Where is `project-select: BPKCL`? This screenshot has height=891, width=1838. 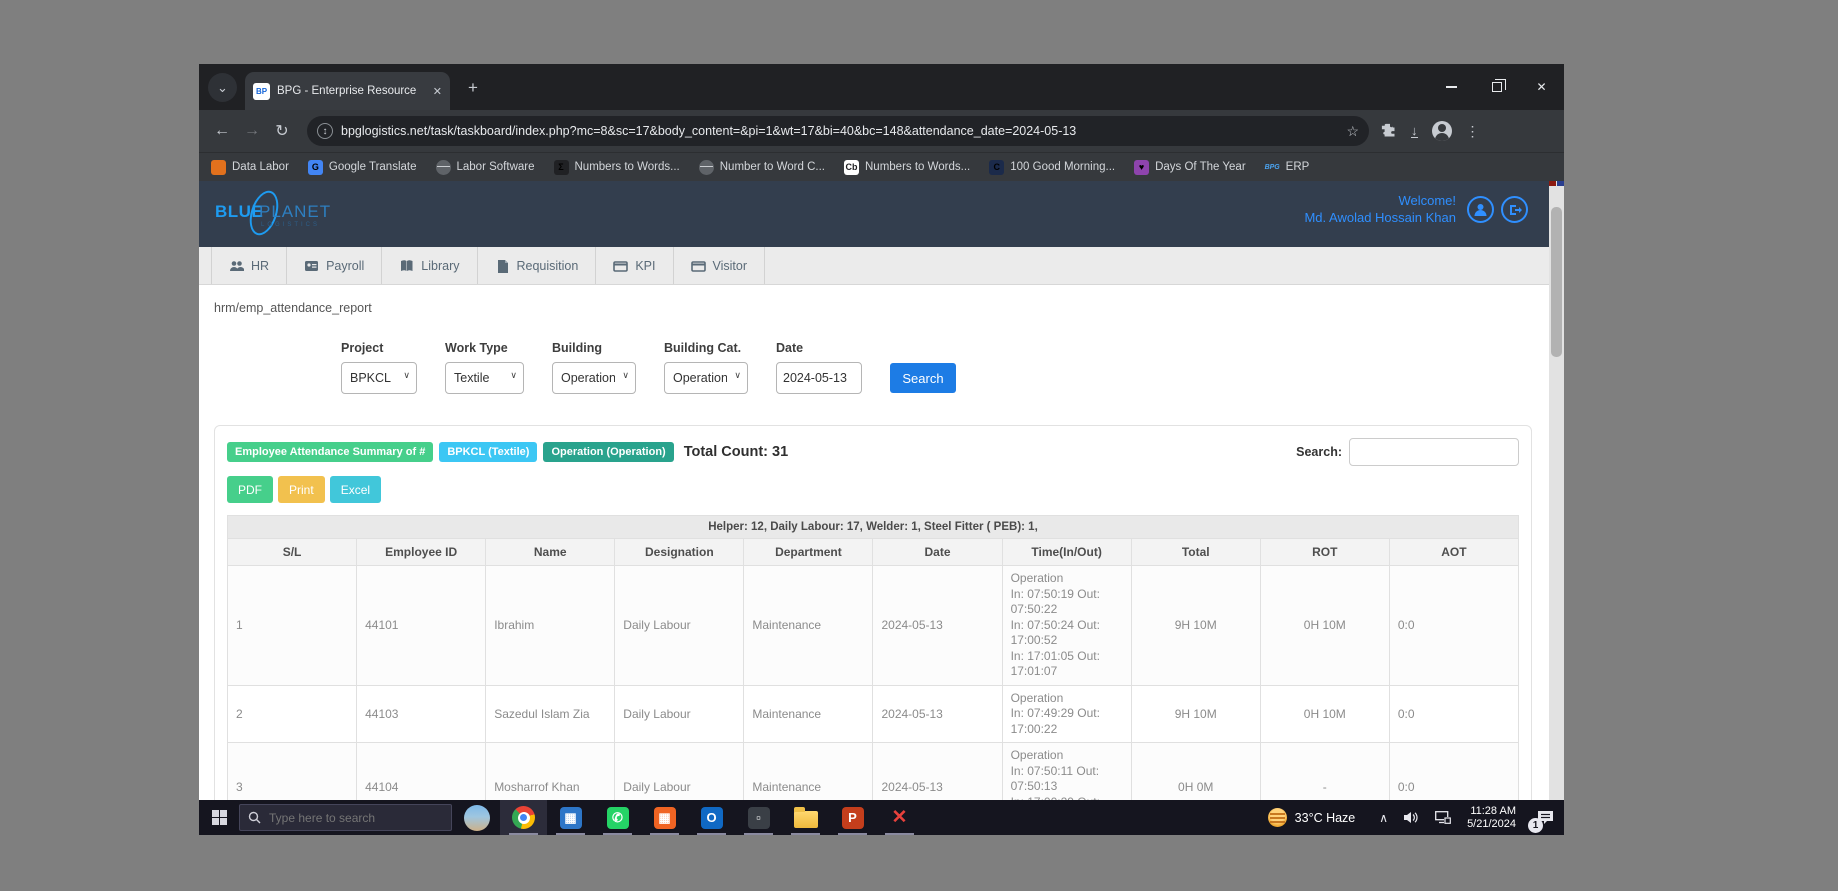 project-select: BPKCL is located at coordinates (379, 378).